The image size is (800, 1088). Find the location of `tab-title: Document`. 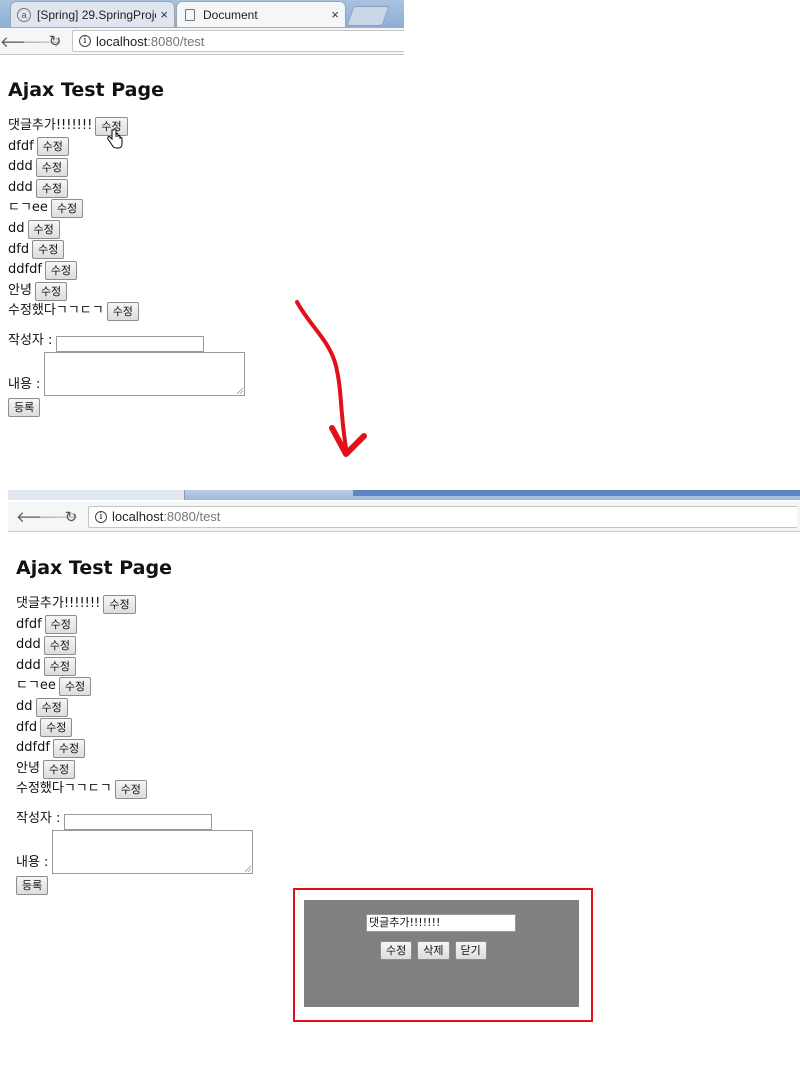

tab-title: Document is located at coordinates (230, 14).